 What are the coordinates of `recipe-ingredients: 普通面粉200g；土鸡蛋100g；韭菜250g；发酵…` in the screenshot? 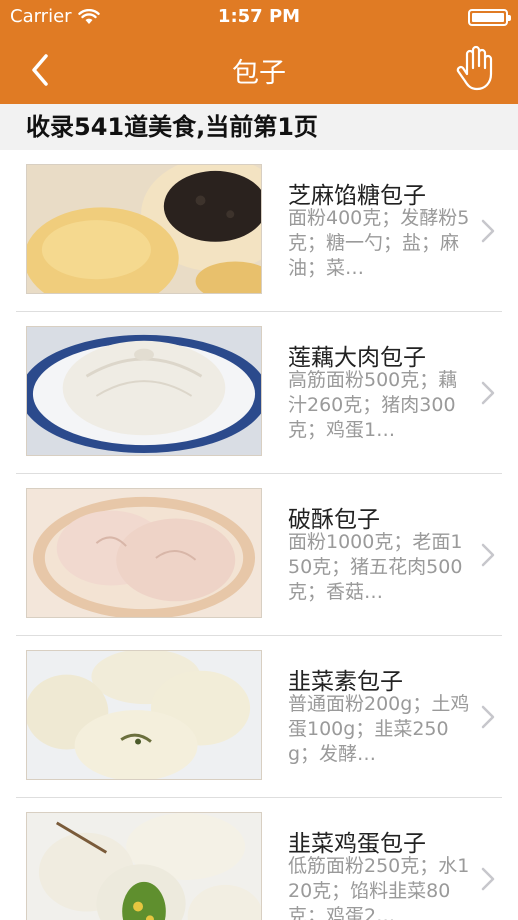 It's located at (379, 729).